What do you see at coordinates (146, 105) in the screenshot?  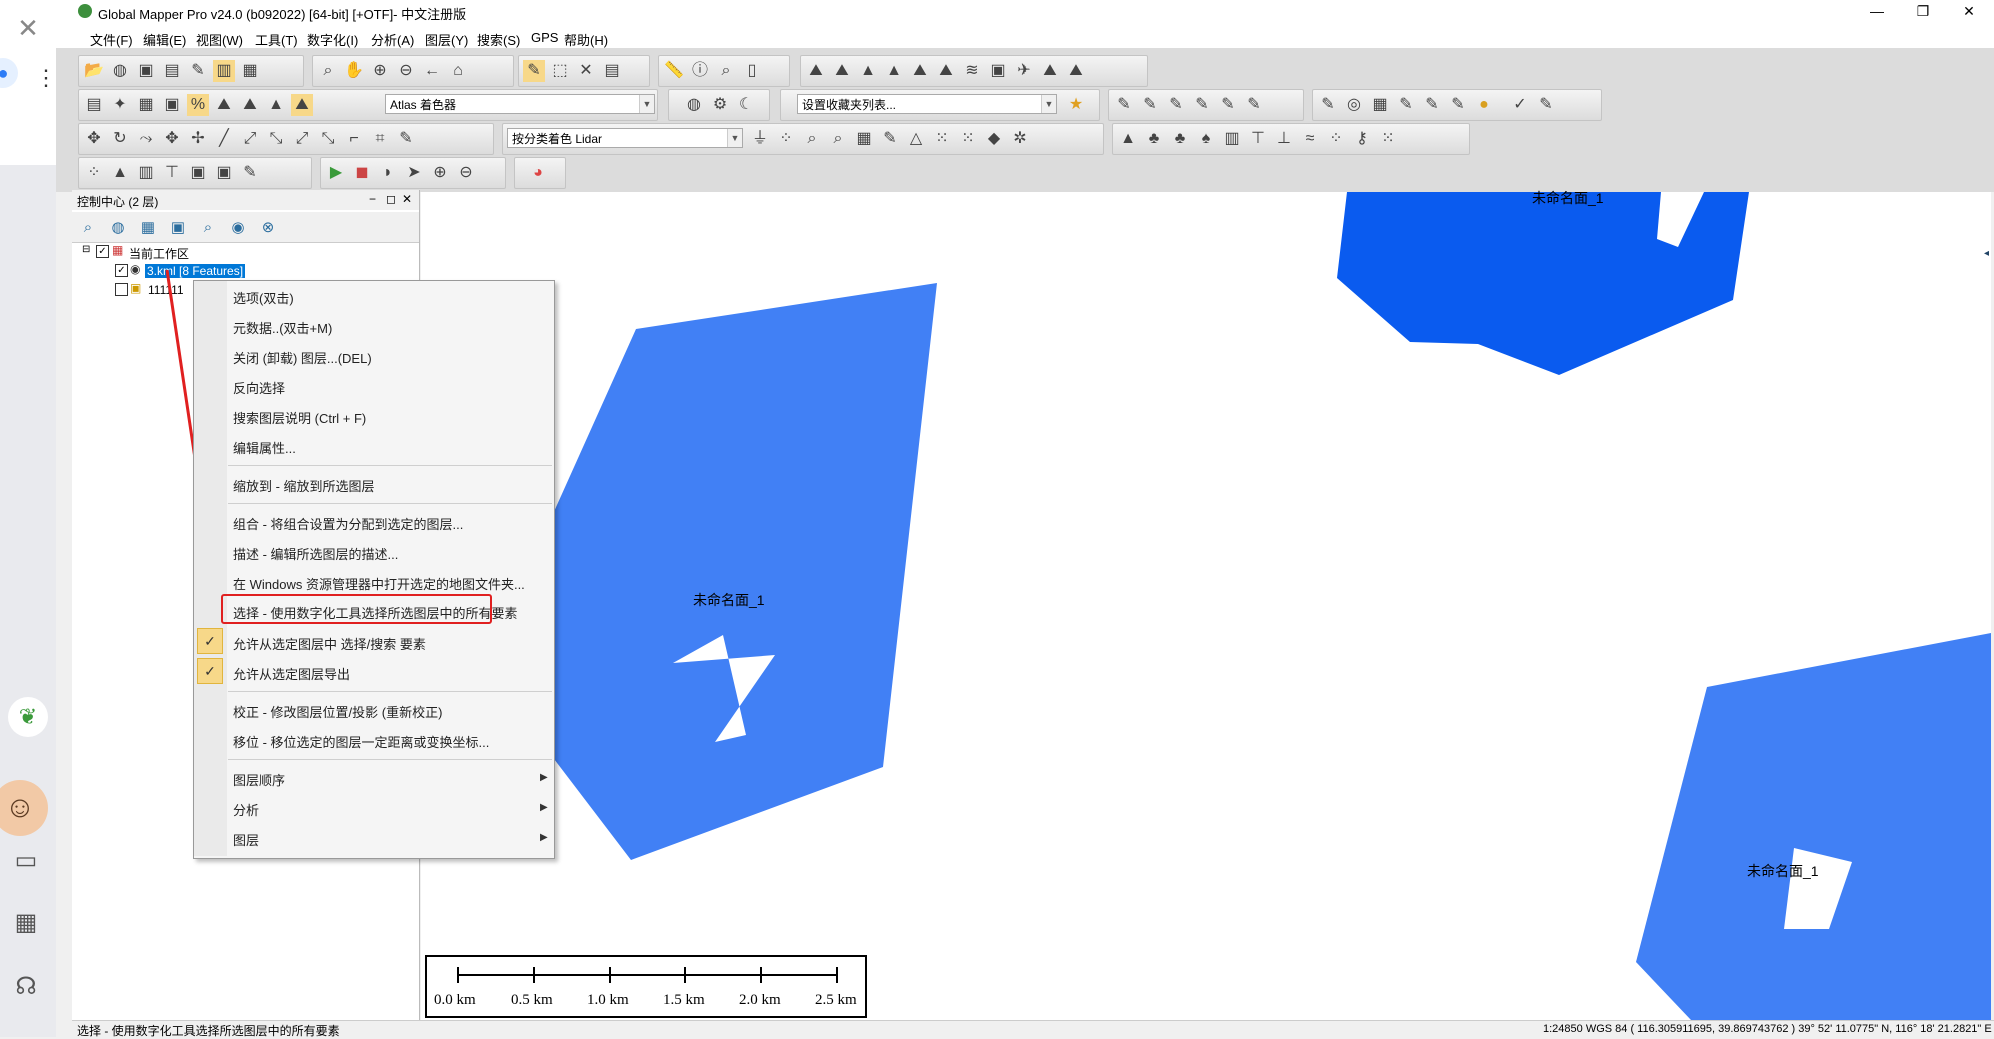 I see `grid-icon: ▦` at bounding box center [146, 105].